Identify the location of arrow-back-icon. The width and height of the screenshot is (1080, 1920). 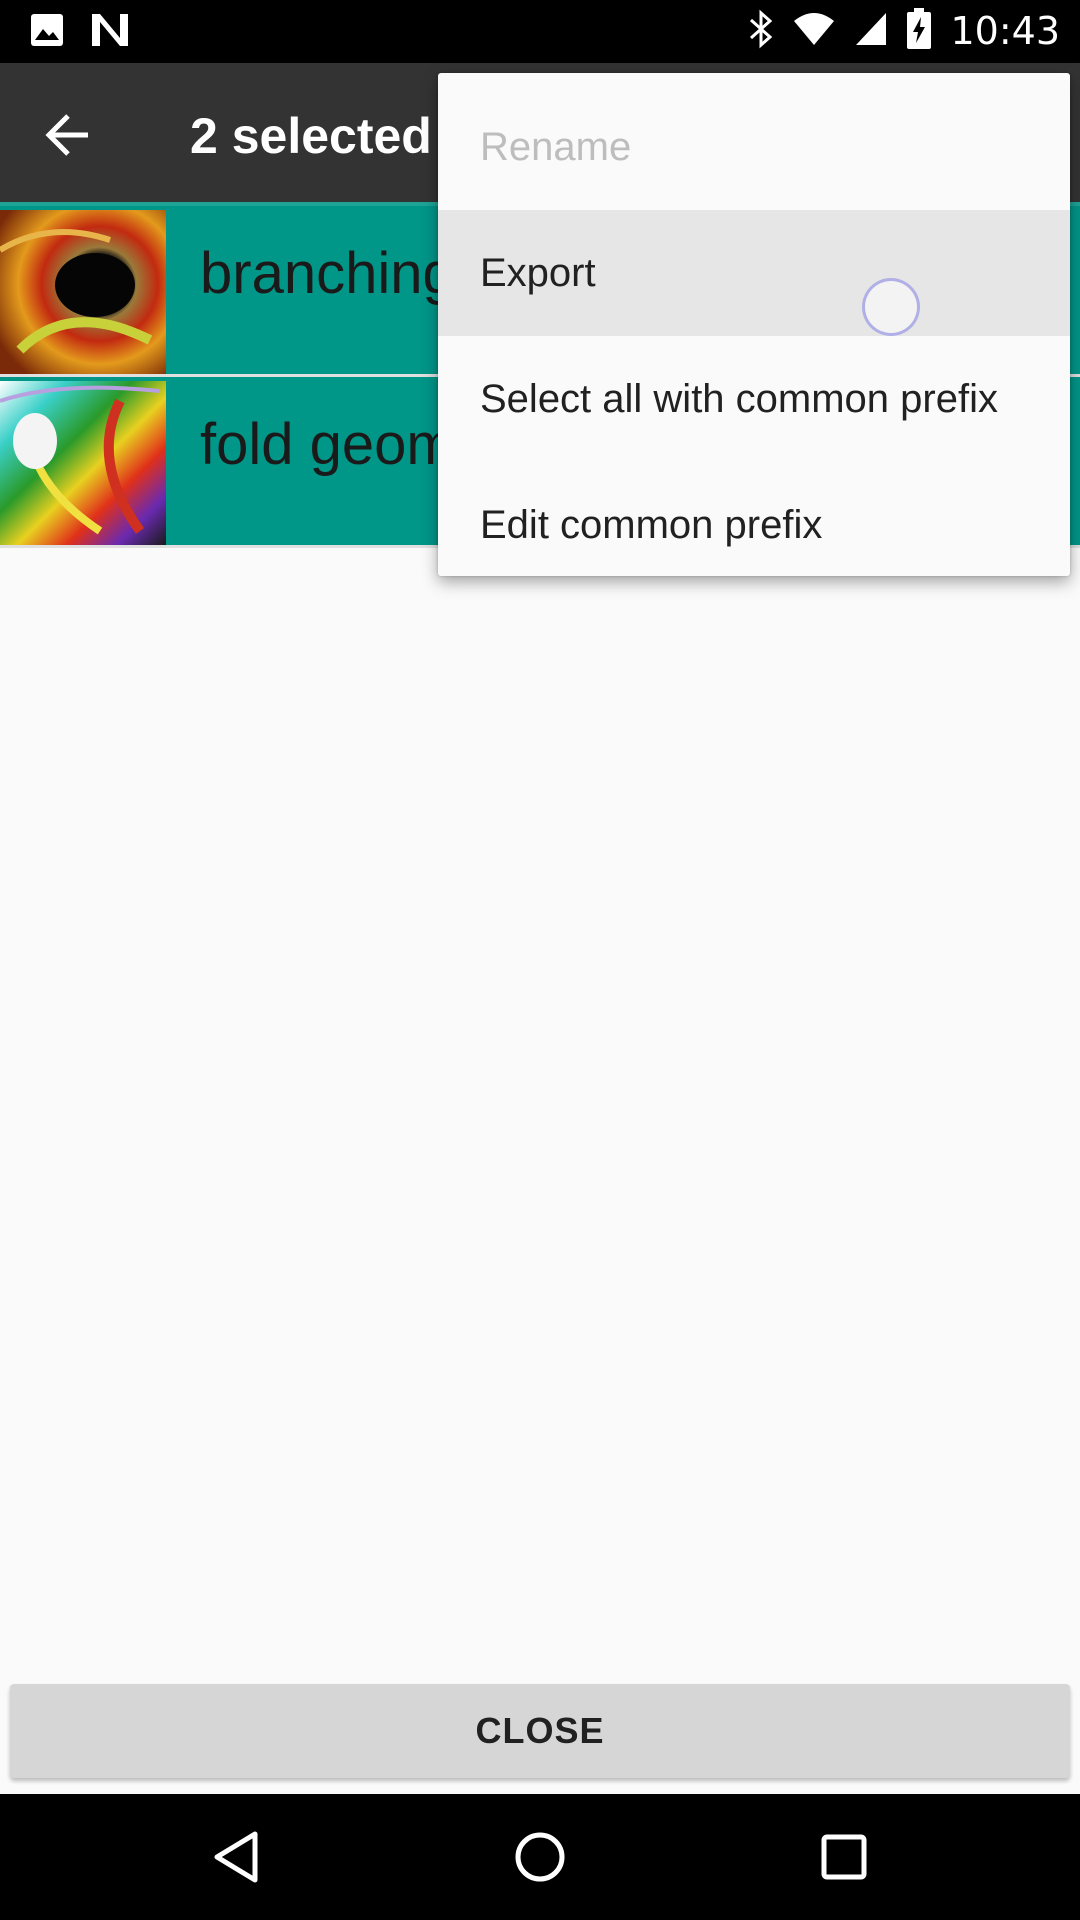
(66, 135).